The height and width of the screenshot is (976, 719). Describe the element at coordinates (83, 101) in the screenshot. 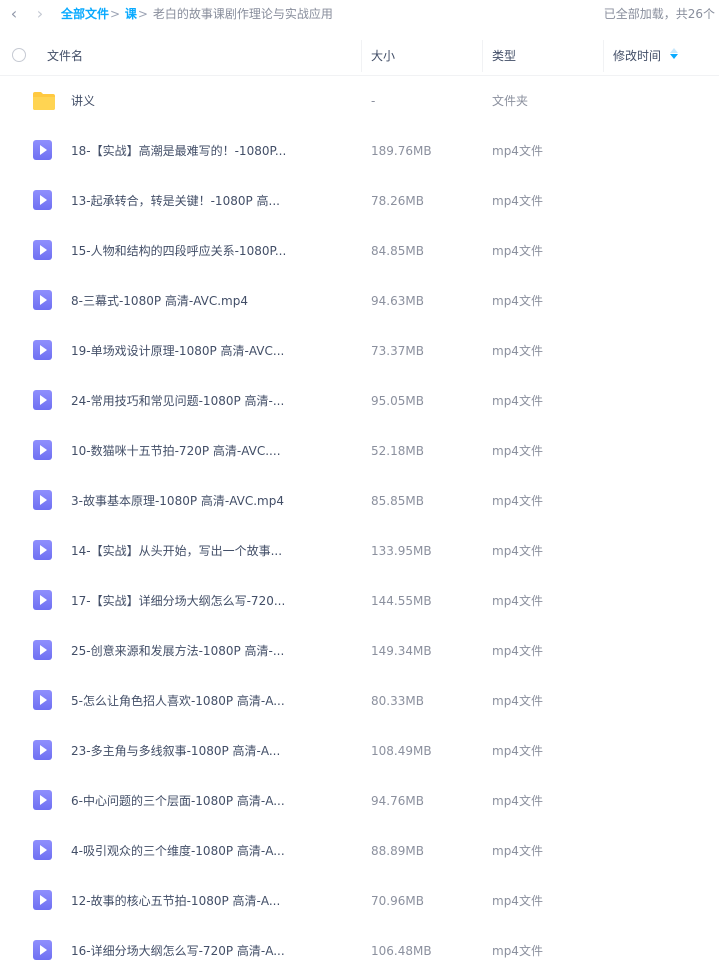

I see `file-name: 讲义` at that location.